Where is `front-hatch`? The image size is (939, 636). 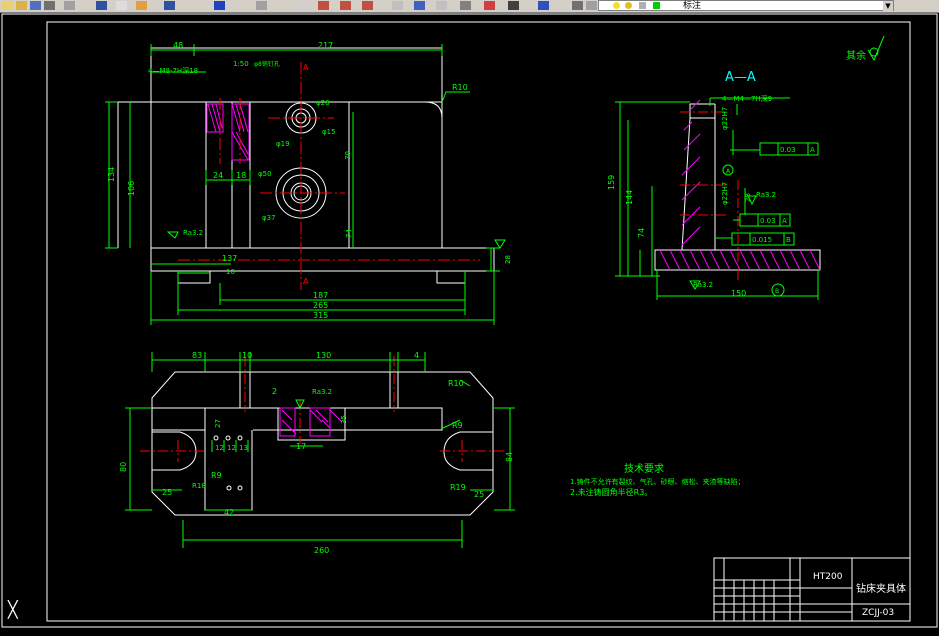
front-hatch is located at coordinates (228, 132).